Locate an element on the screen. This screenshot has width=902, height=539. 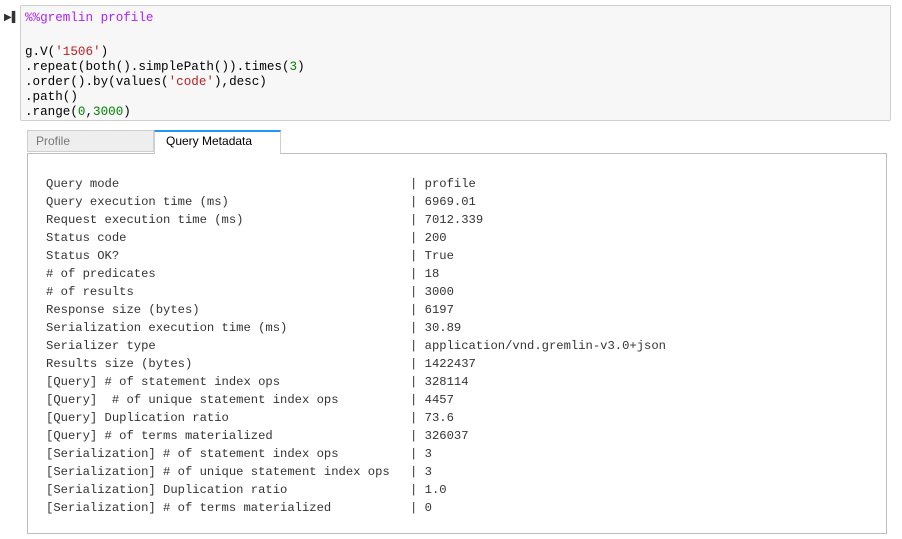
tab-profile: Profile is located at coordinates (90, 141).